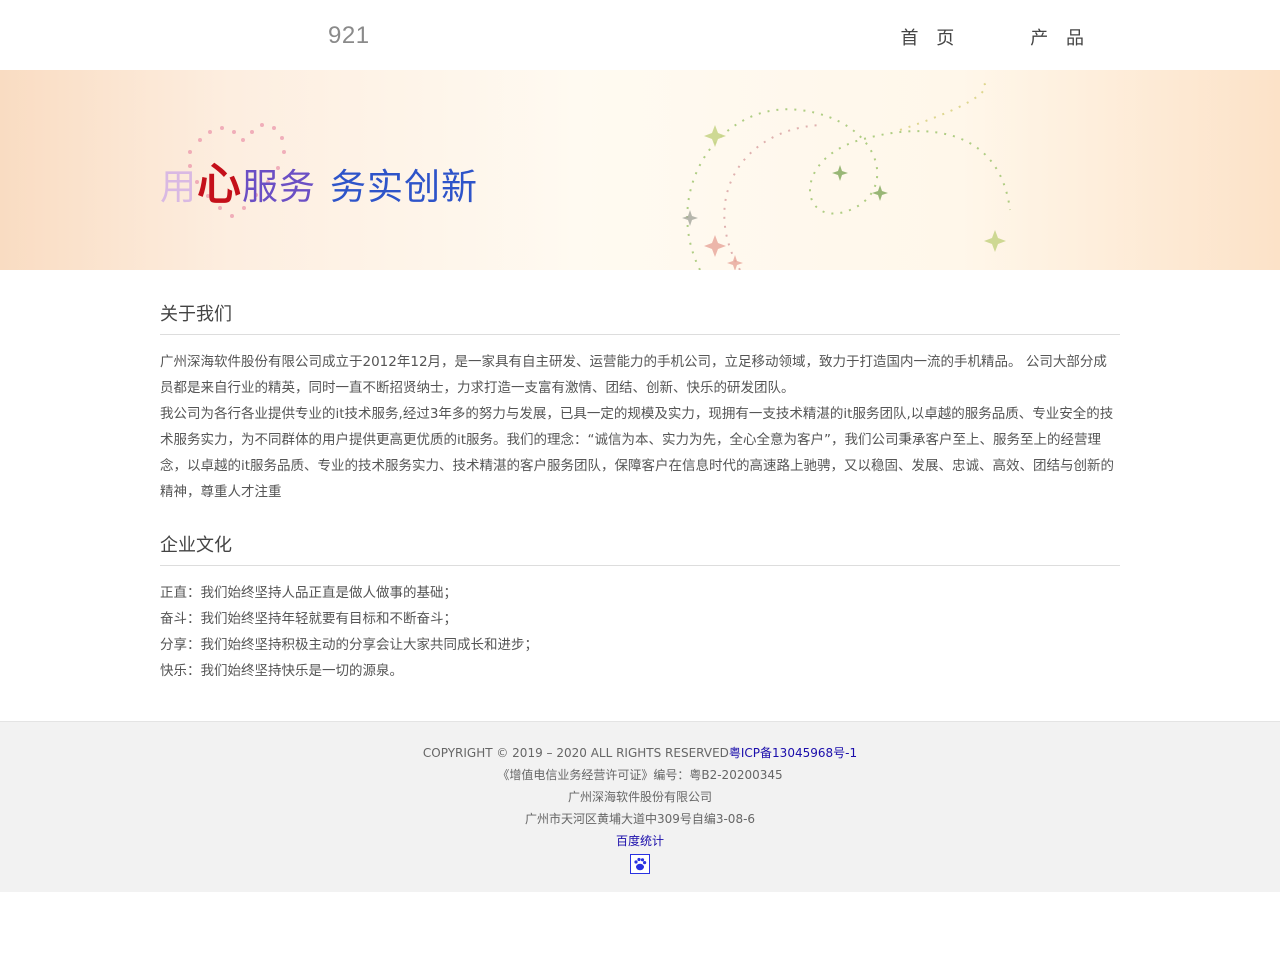 This screenshot has height=960, width=1280. What do you see at coordinates (319, 180) in the screenshot?
I see `banner-slogan: 用心服务 务实创新` at bounding box center [319, 180].